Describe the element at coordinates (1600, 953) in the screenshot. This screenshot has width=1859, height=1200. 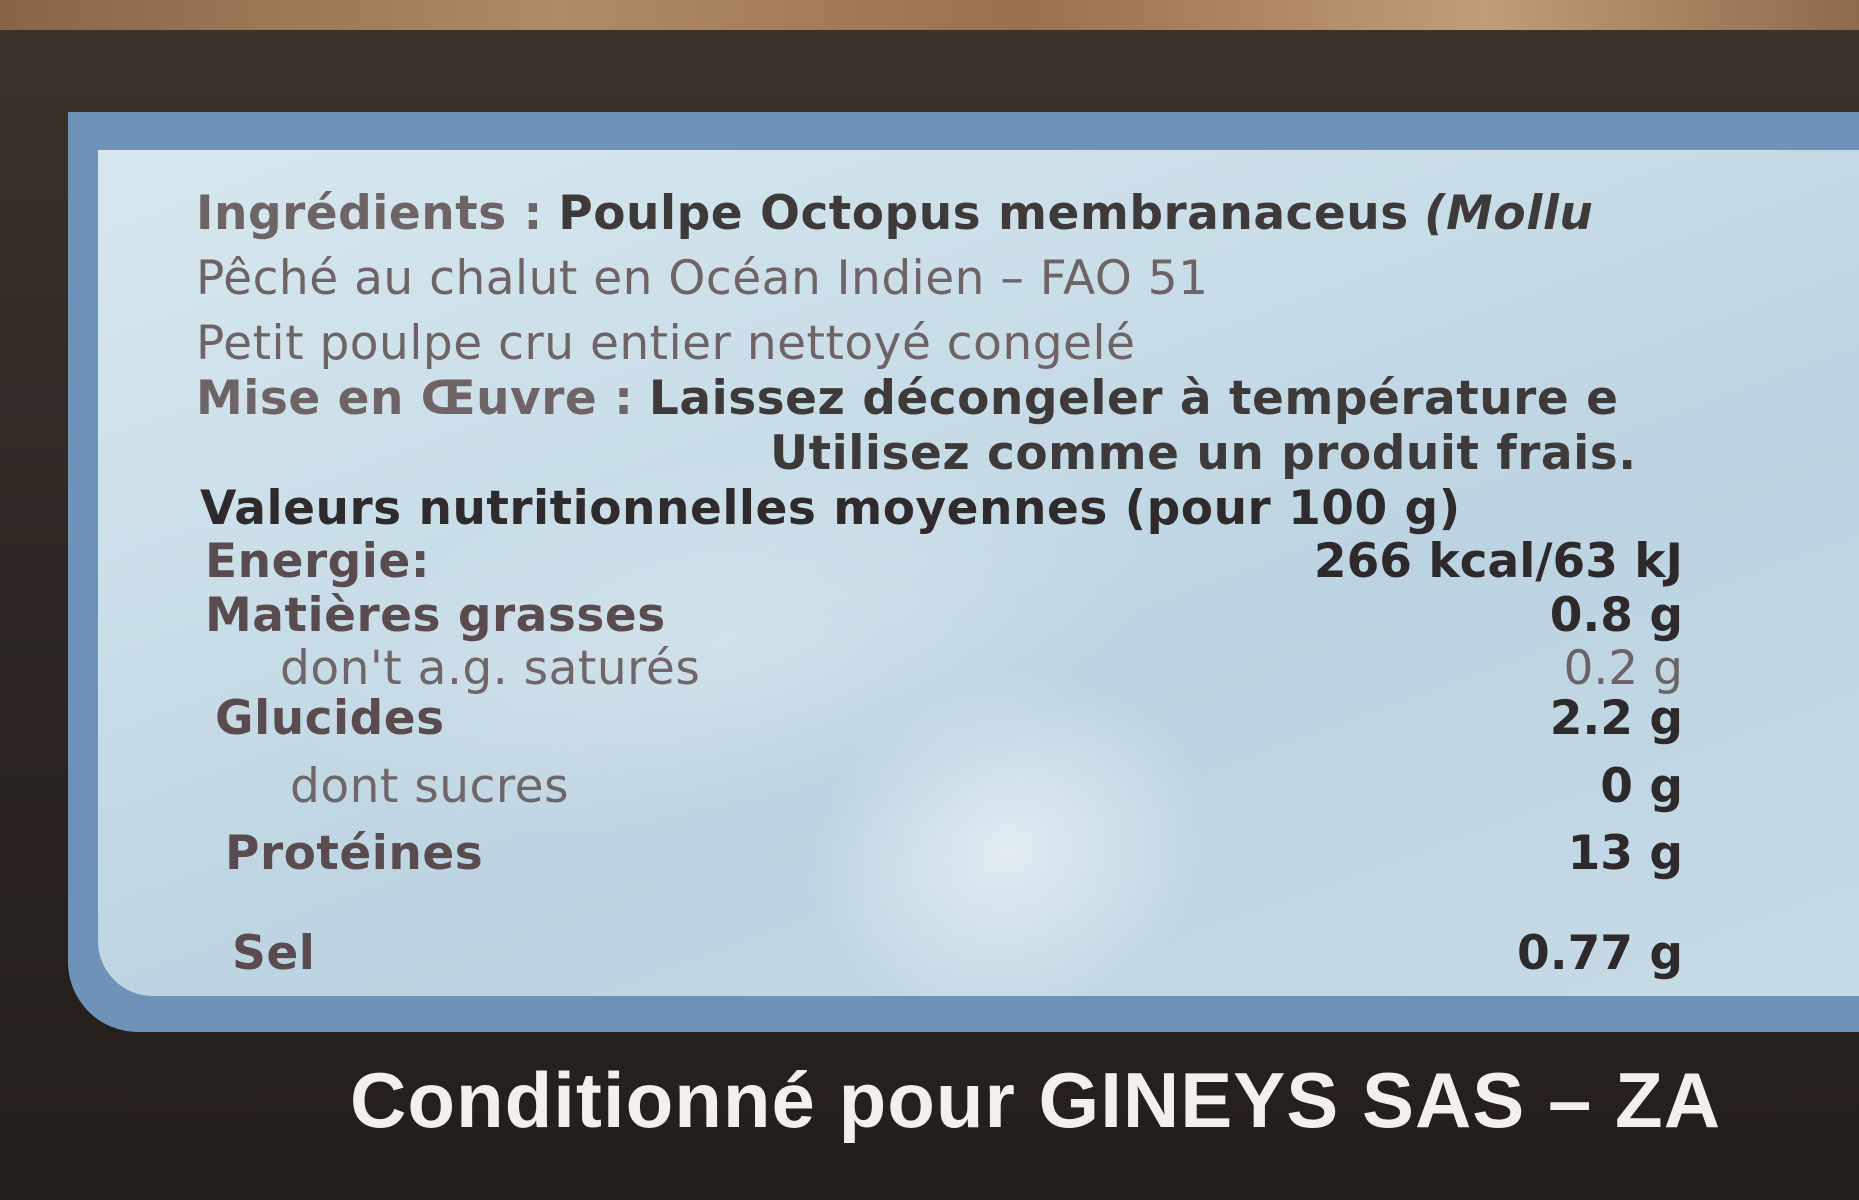
I see `nutrition-row-value-salt: 0.77 g` at that location.